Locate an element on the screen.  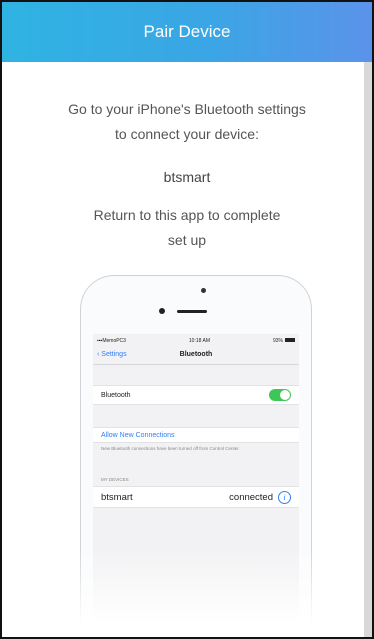
status-bar: ▪▪▪MemoPC3 10:18 AM 93% is located at coordinates (196, 340).